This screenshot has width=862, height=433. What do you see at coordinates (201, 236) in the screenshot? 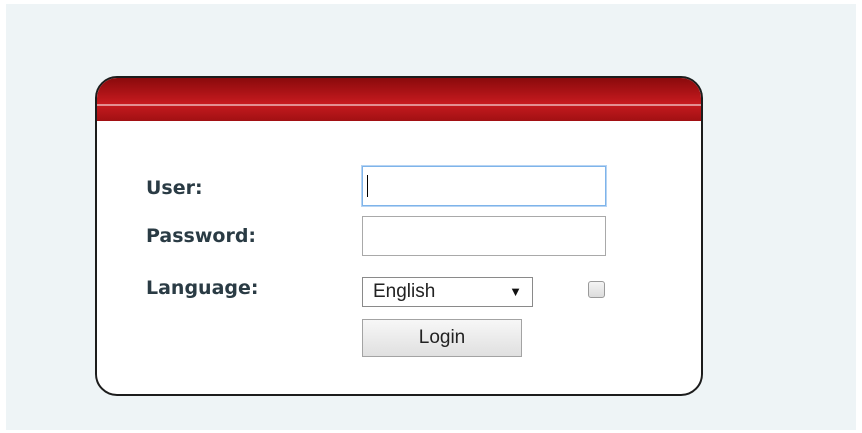
I see `password-label: Password:` at bounding box center [201, 236].